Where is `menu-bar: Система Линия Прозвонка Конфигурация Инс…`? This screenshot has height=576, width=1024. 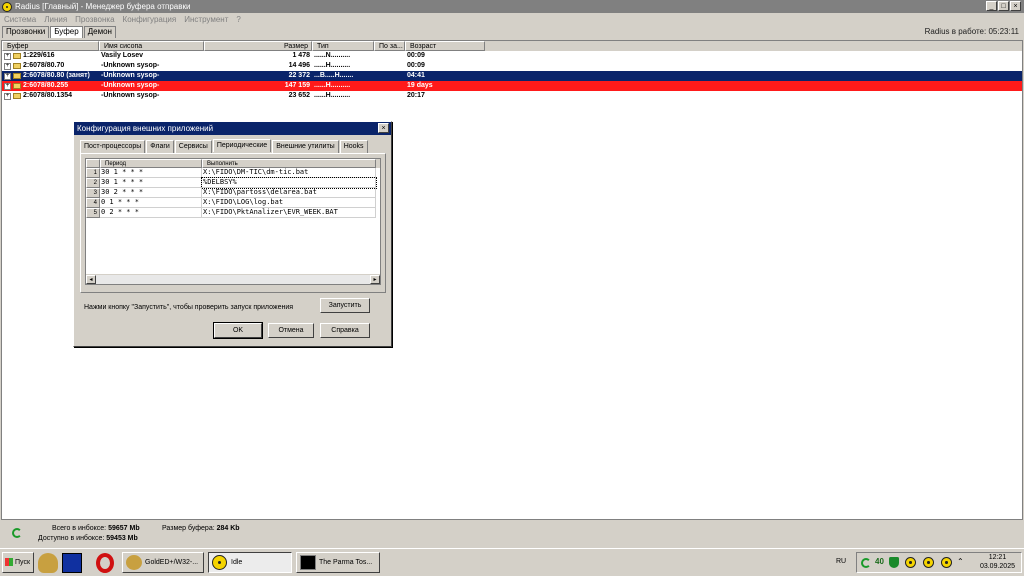 menu-bar: Система Линия Прозвонка Конфигурация Инс… is located at coordinates (122, 19).